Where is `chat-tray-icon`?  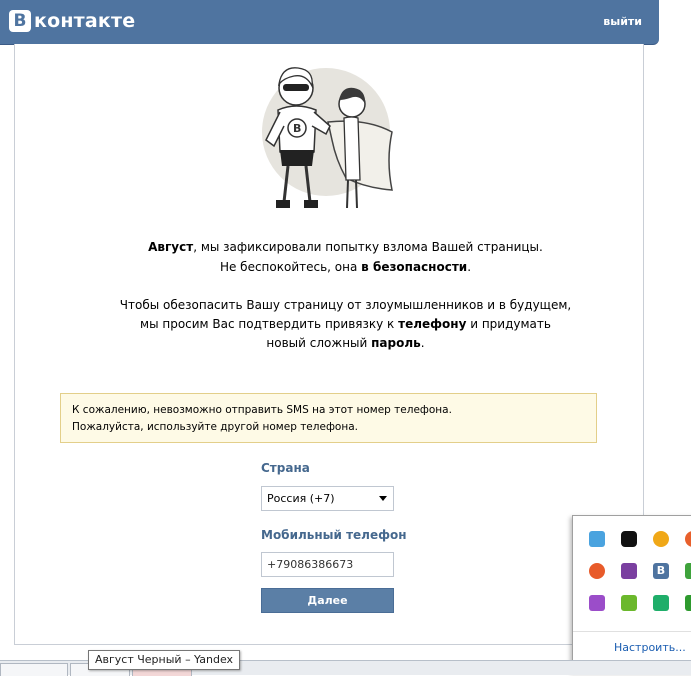 chat-tray-icon is located at coordinates (629, 603).